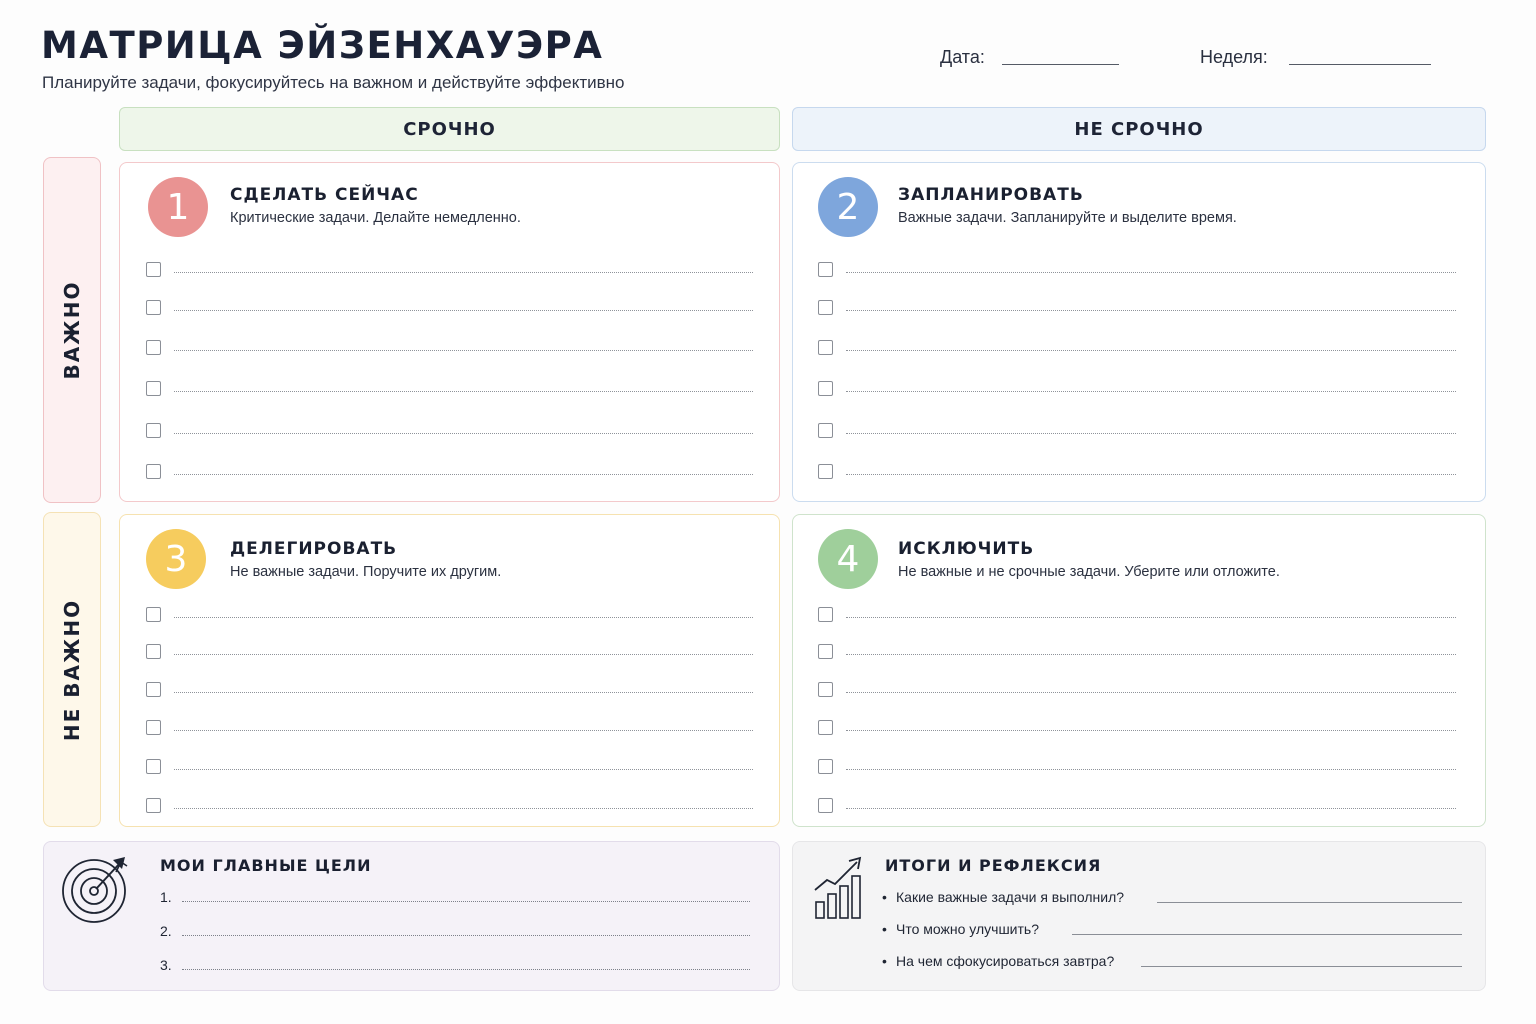 This screenshot has height=1024, width=1536. I want to click on goal-number: 2., so click(166, 931).